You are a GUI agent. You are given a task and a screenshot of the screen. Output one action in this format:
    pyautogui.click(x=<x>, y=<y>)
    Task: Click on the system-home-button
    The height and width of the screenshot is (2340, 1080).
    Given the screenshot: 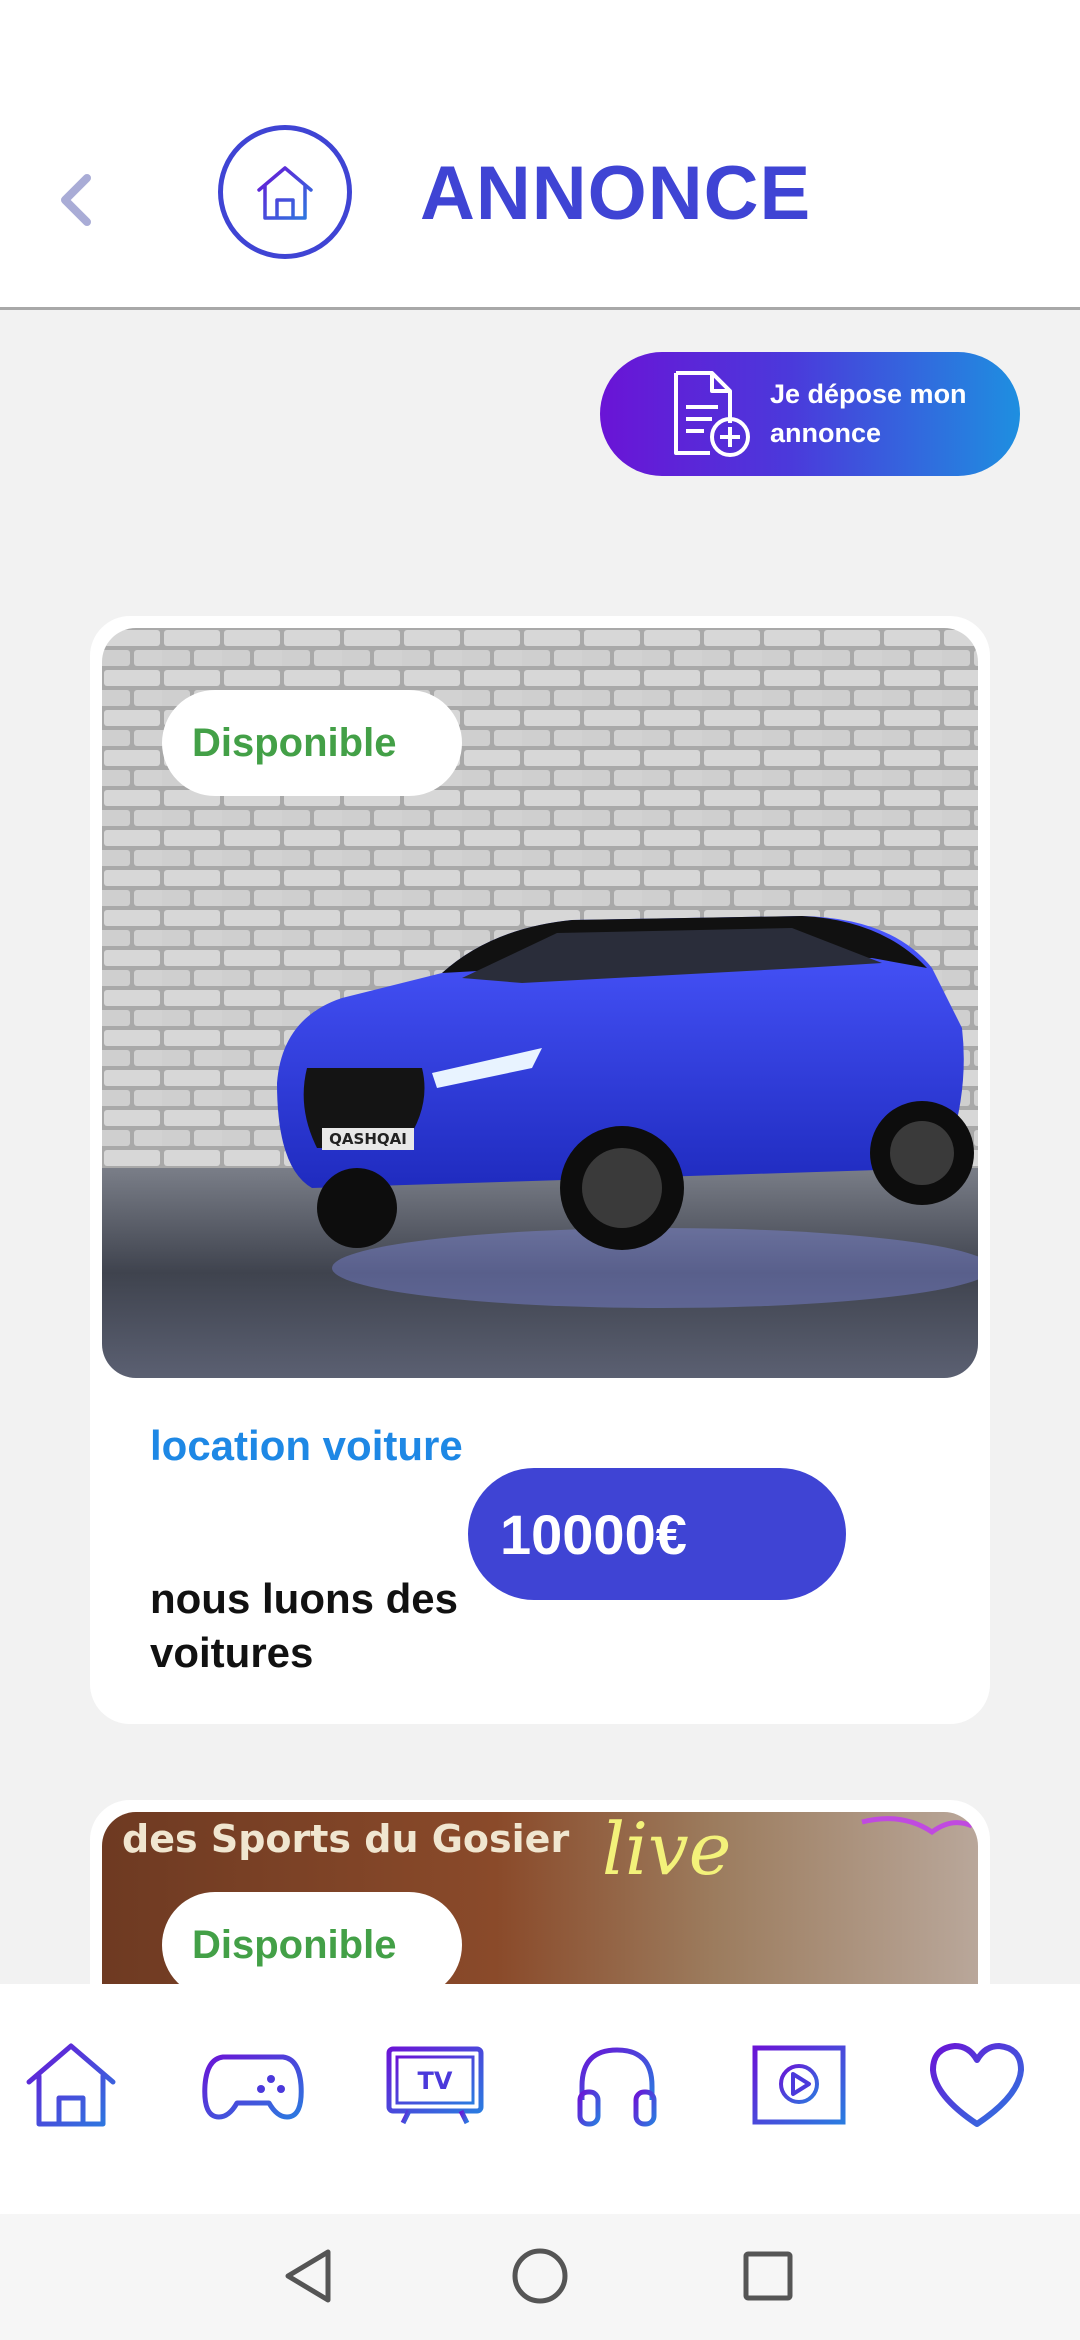 What is the action you would take?
    pyautogui.click(x=540, y=2276)
    